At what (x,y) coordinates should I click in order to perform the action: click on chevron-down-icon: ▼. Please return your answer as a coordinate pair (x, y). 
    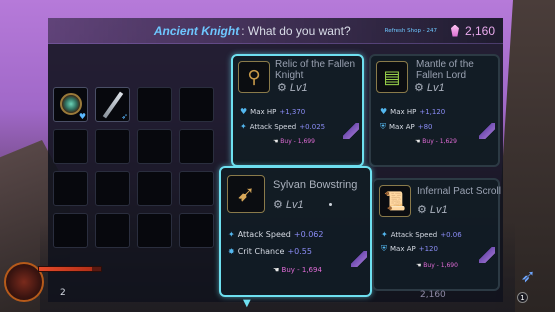
    Looking at the image, I should click on (247, 303).